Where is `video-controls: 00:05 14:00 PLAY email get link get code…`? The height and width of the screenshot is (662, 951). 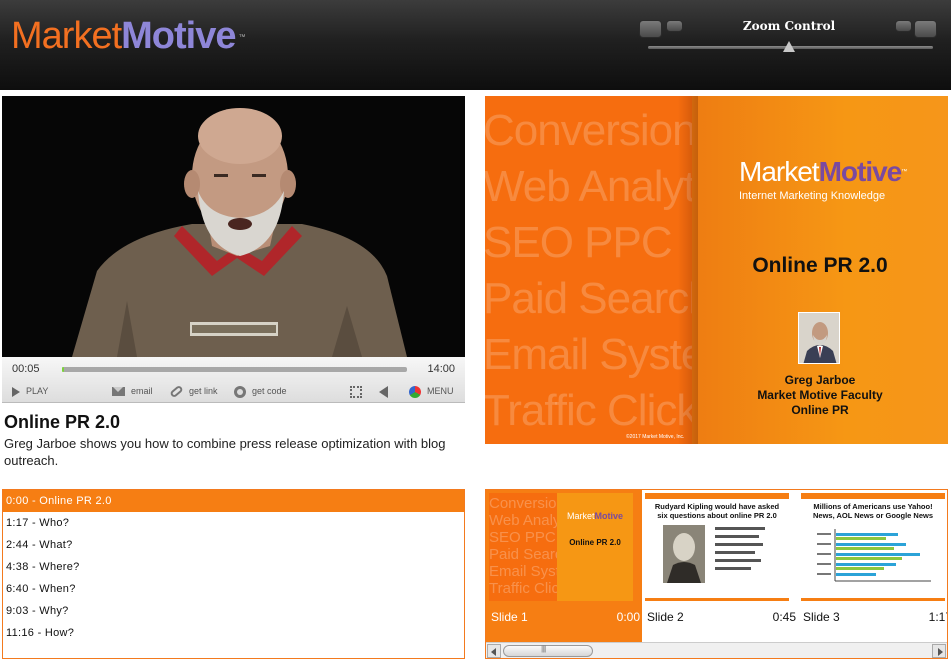 video-controls: 00:05 14:00 PLAY email get link get code… is located at coordinates (233, 380).